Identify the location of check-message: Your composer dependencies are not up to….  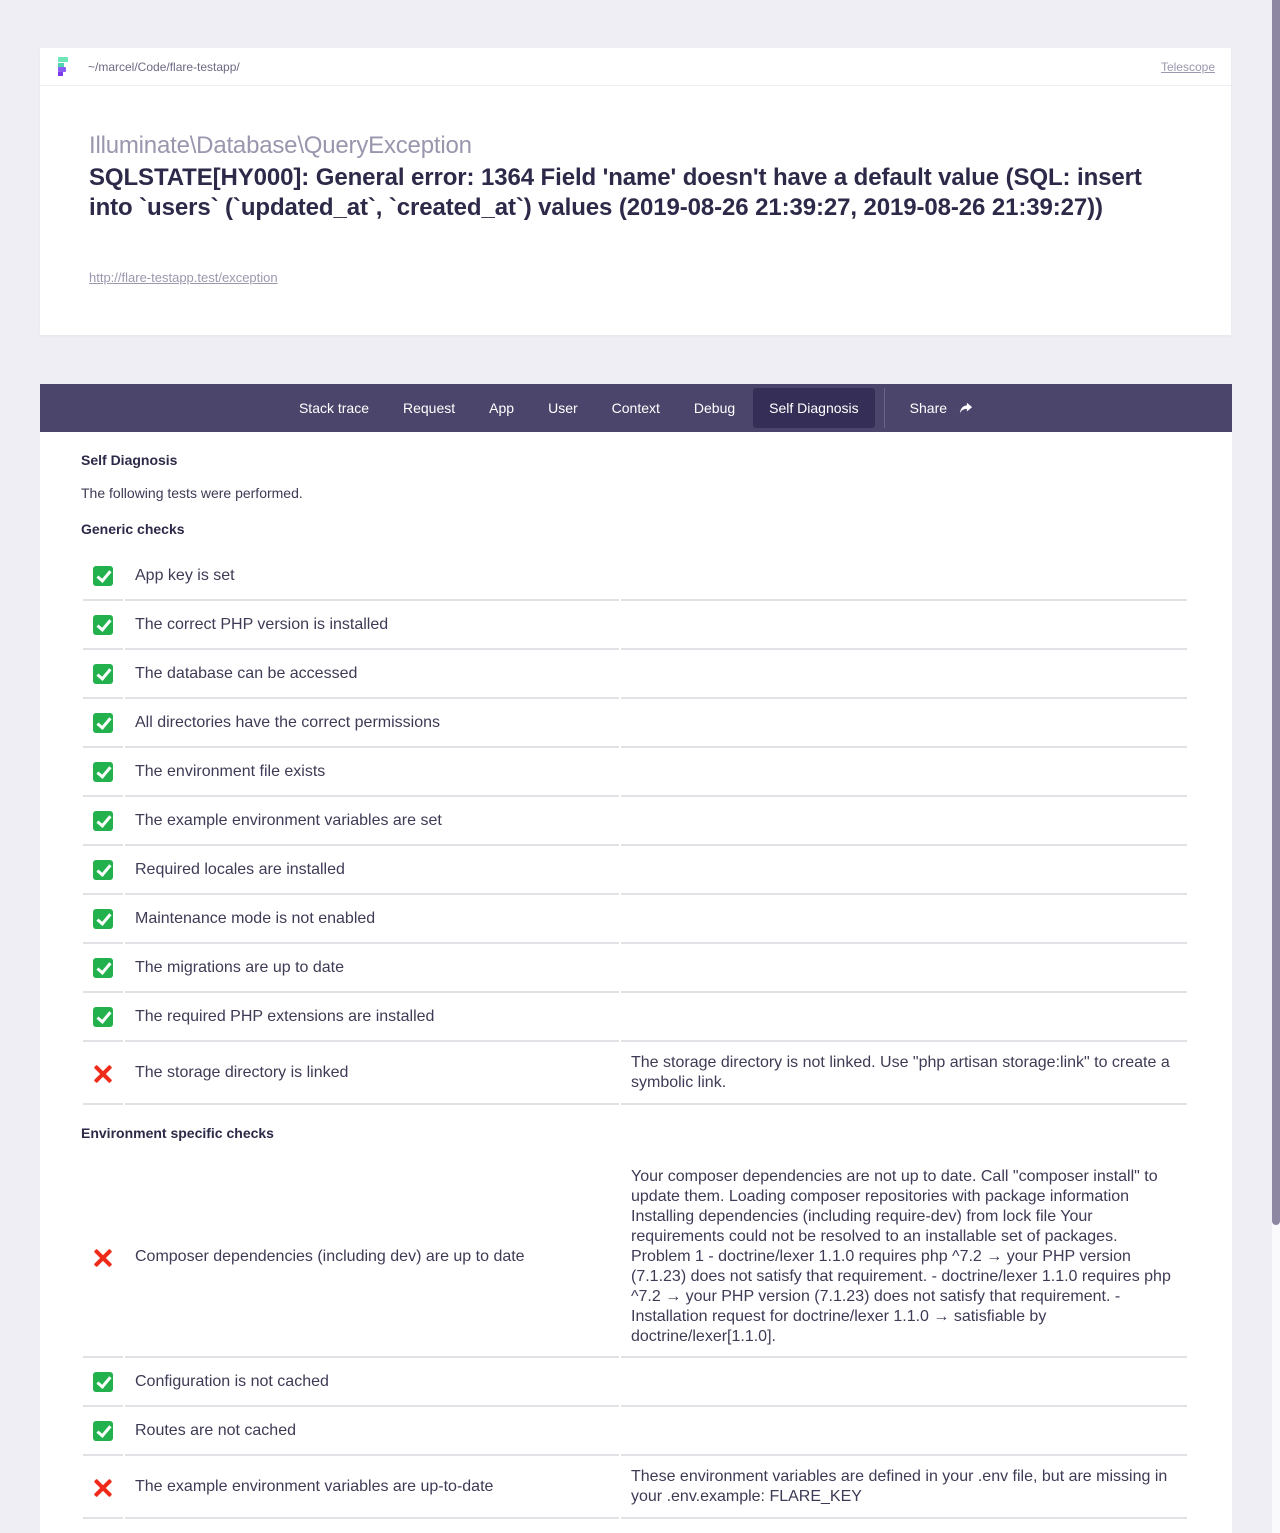
(904, 1257).